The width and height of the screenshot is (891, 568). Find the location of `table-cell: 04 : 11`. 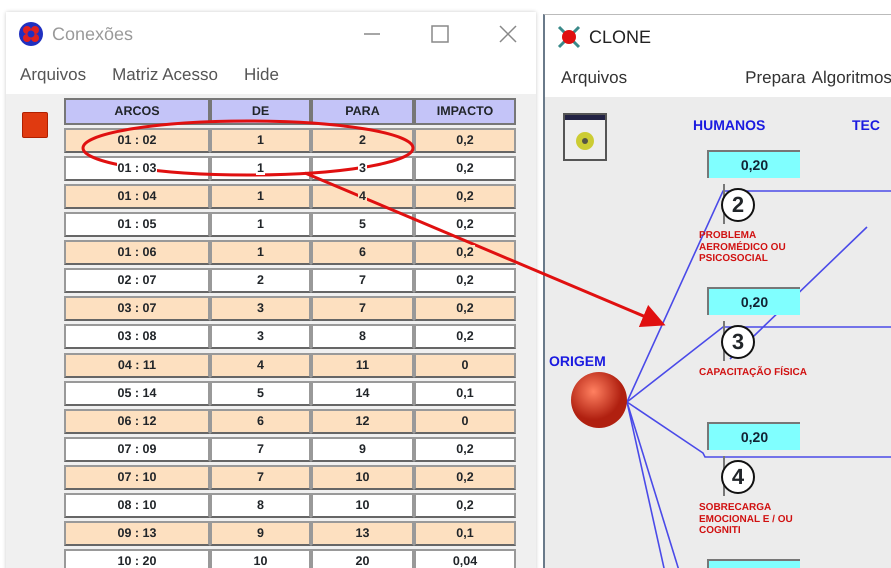

table-cell: 04 : 11 is located at coordinates (137, 365).